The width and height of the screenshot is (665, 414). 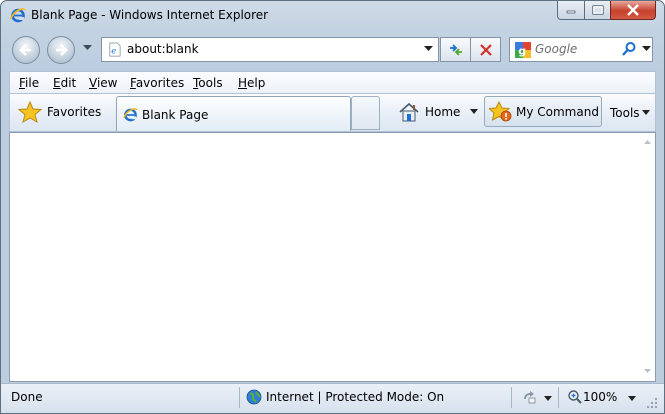 I want to click on home-icon, so click(x=409, y=112).